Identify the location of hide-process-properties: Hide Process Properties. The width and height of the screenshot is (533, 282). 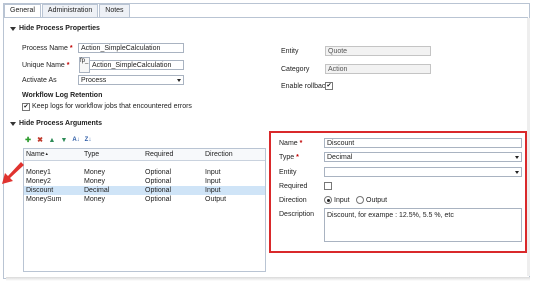
(55, 28).